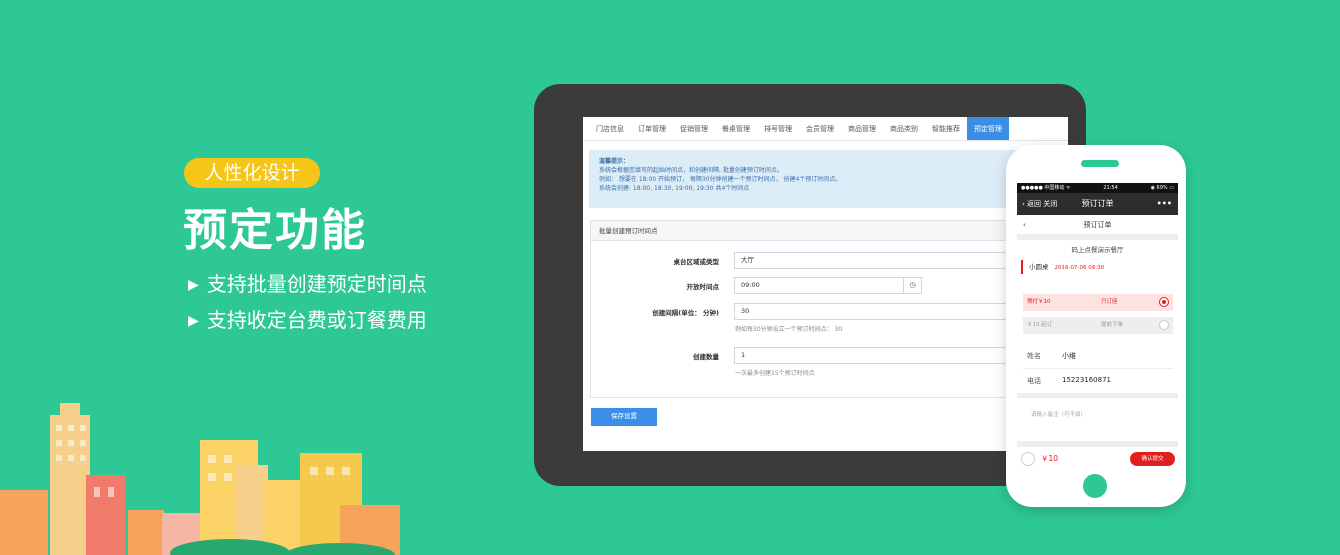 This screenshot has width=1340, height=555. What do you see at coordinates (736, 128) in the screenshot?
I see `tab-tables: 餐桌管理` at bounding box center [736, 128].